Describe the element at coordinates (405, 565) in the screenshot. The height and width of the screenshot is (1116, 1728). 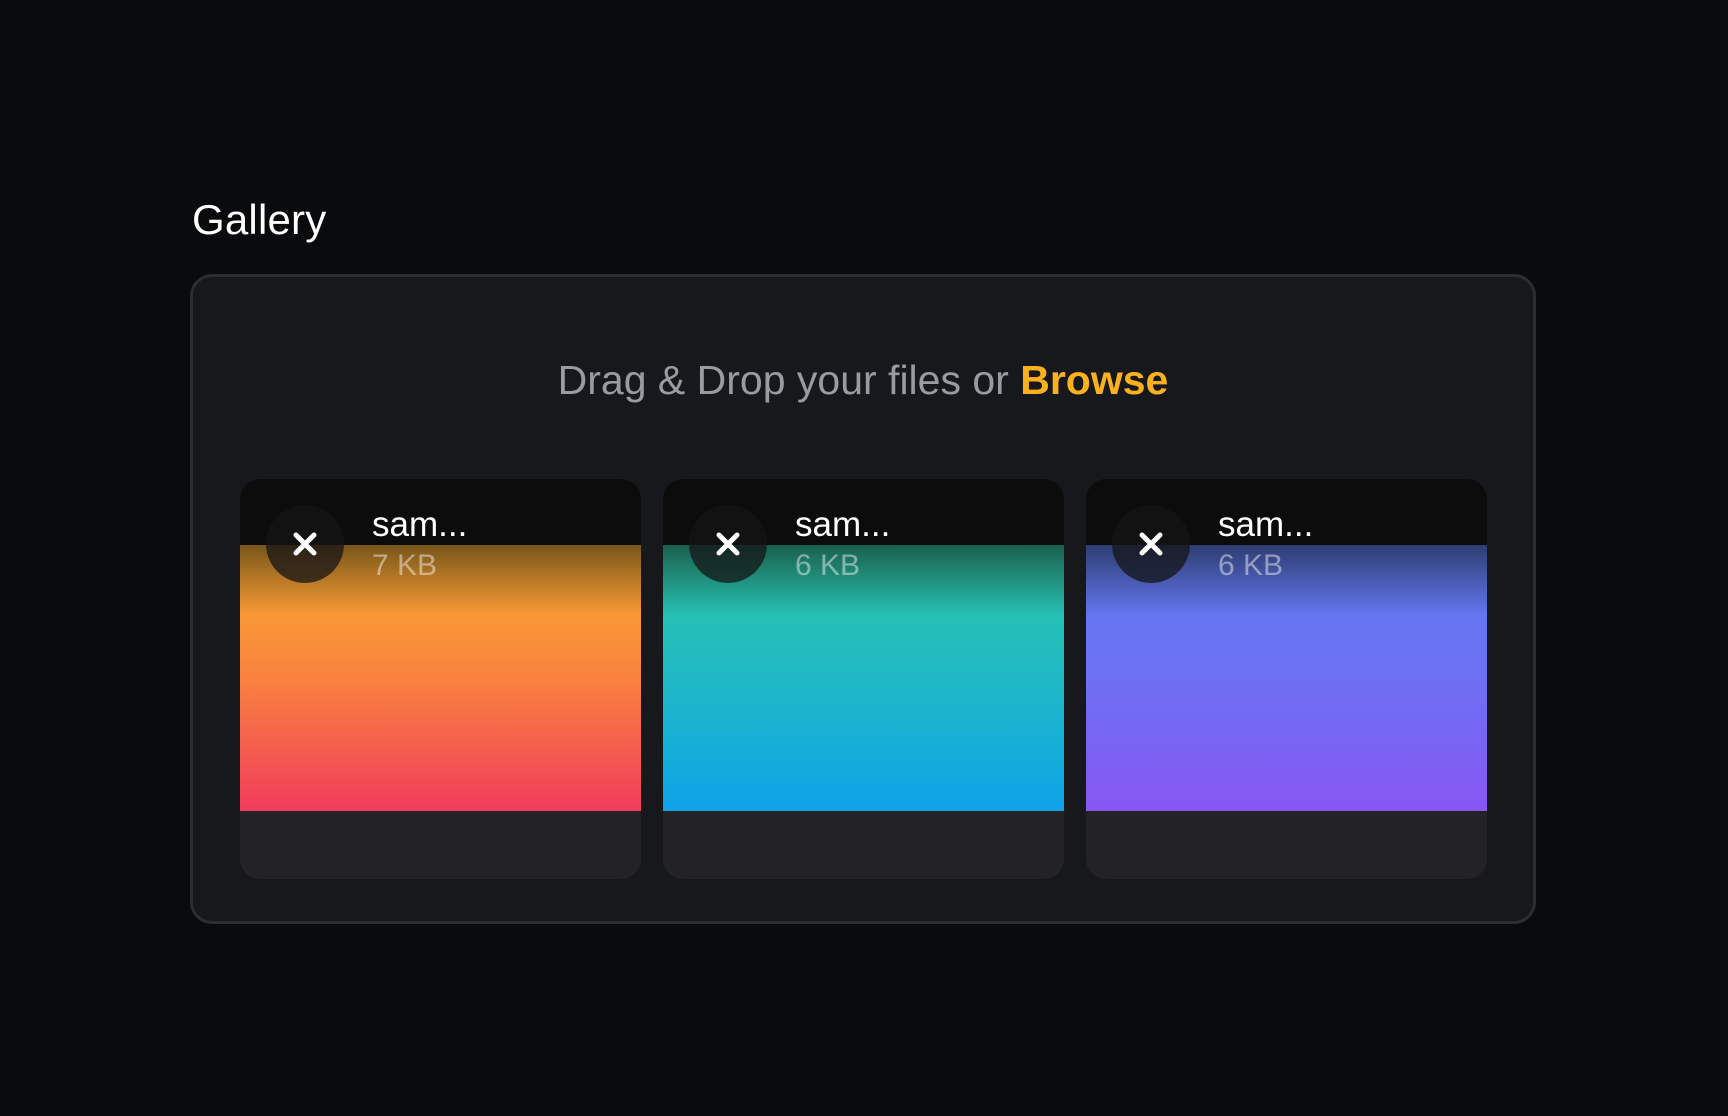
I see `file-size: 7 KB` at that location.